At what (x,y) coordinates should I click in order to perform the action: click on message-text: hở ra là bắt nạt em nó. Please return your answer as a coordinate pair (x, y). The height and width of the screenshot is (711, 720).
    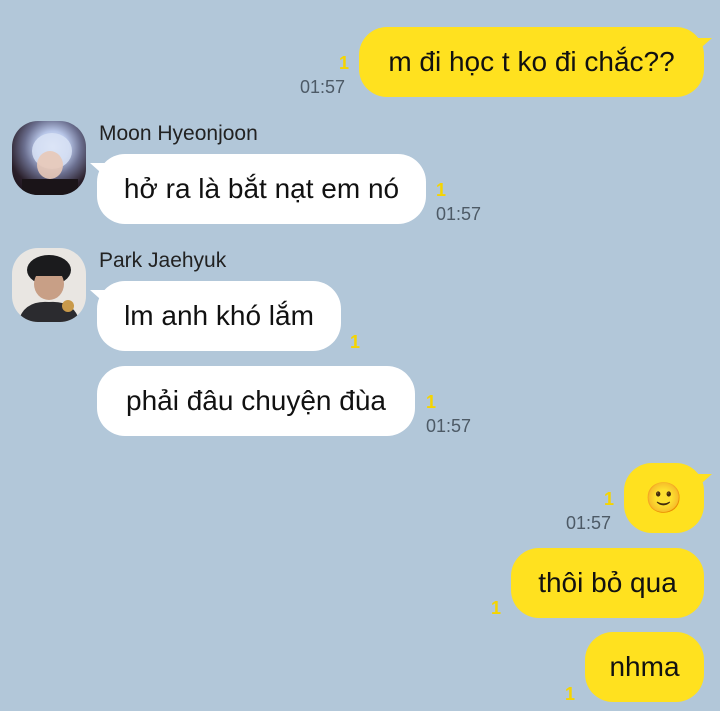
    Looking at the image, I should click on (261, 188).